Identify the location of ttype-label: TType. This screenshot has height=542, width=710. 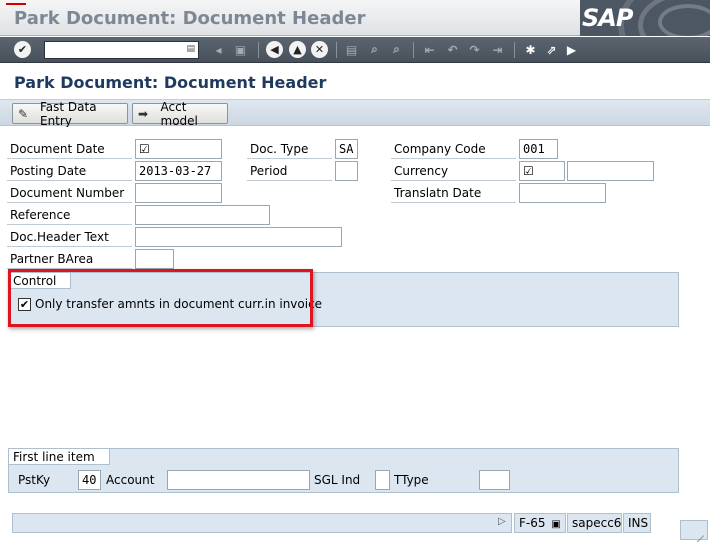
(411, 480).